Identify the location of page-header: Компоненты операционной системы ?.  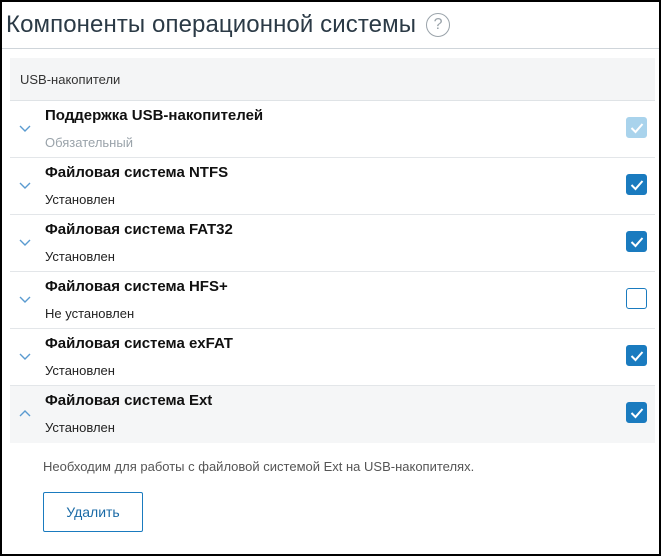
(330, 25).